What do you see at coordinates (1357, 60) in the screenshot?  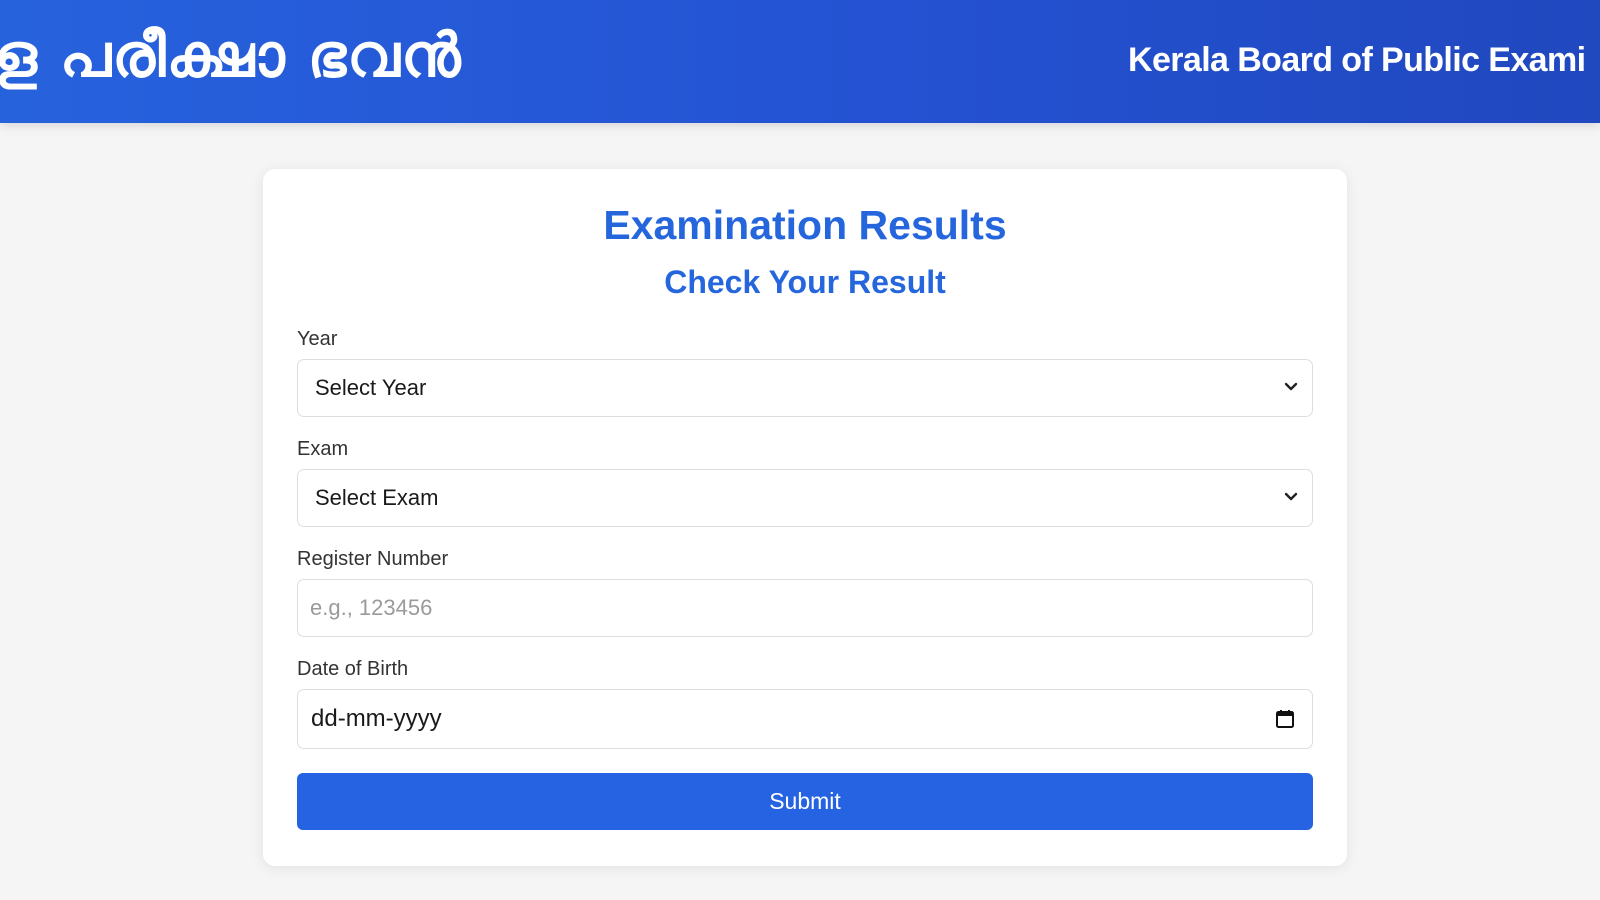 I see `header-title-english: Kerala Board of Public Exami` at bounding box center [1357, 60].